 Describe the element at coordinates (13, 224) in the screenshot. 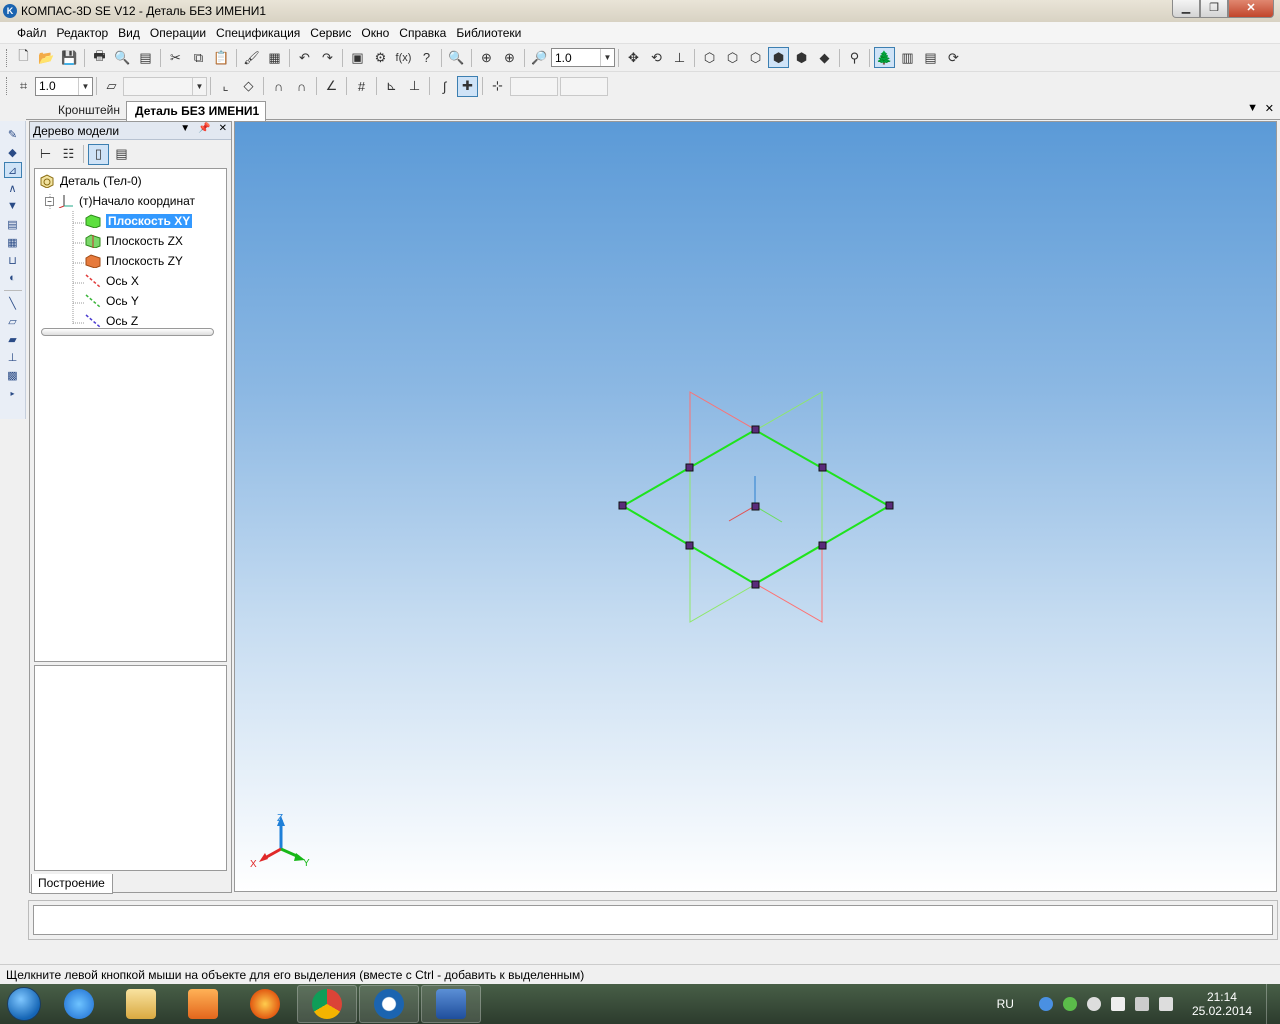

I see `specification-icon: ▤` at that location.